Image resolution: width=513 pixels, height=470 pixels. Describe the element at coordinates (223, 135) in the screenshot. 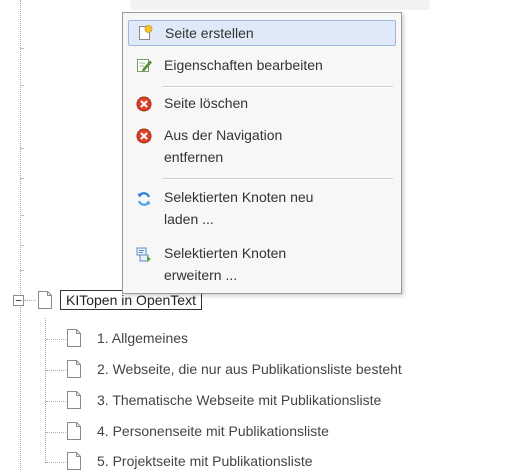

I see `menu-item-label-line1: Aus der Navigation` at that location.